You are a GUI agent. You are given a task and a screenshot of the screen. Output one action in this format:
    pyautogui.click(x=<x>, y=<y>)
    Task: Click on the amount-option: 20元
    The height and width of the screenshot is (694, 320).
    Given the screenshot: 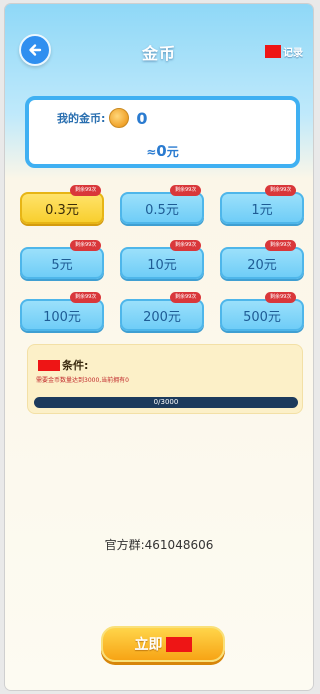 What is the action you would take?
    pyautogui.click(x=262, y=263)
    